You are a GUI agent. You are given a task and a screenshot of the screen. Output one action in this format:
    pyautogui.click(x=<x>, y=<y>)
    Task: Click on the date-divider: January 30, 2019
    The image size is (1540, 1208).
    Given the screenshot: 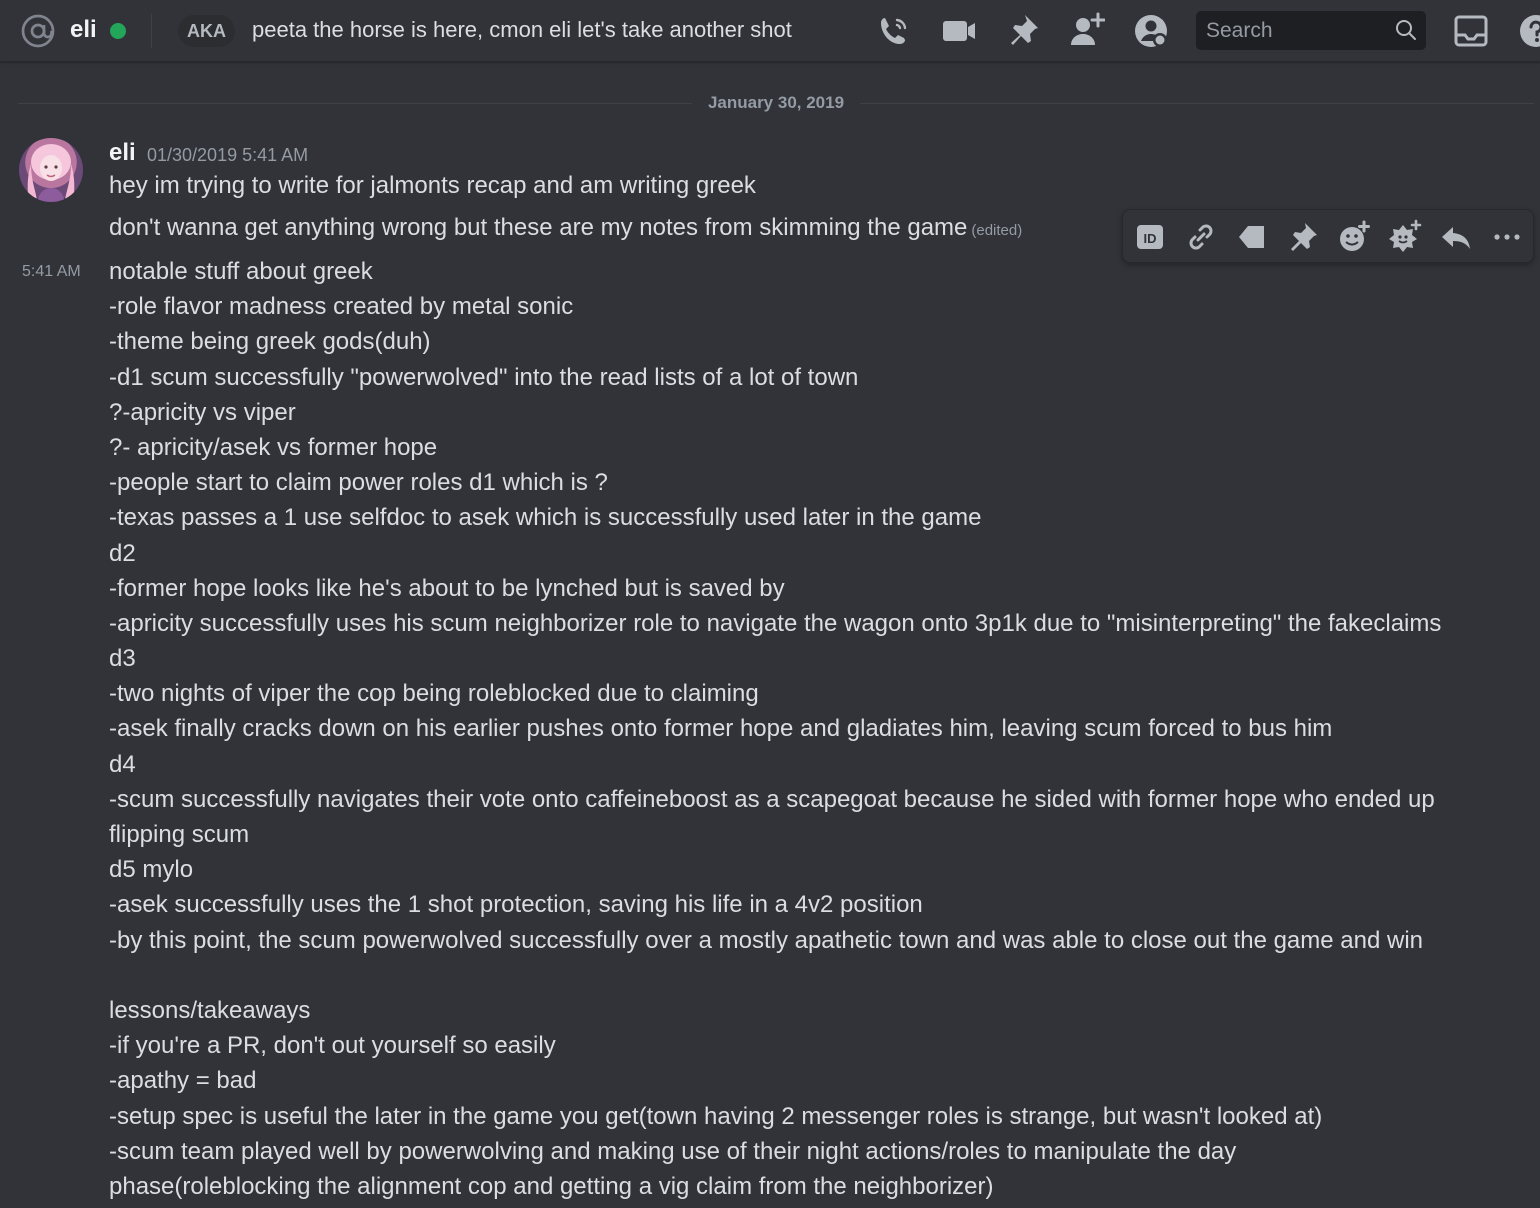 What is the action you would take?
    pyautogui.click(x=776, y=103)
    